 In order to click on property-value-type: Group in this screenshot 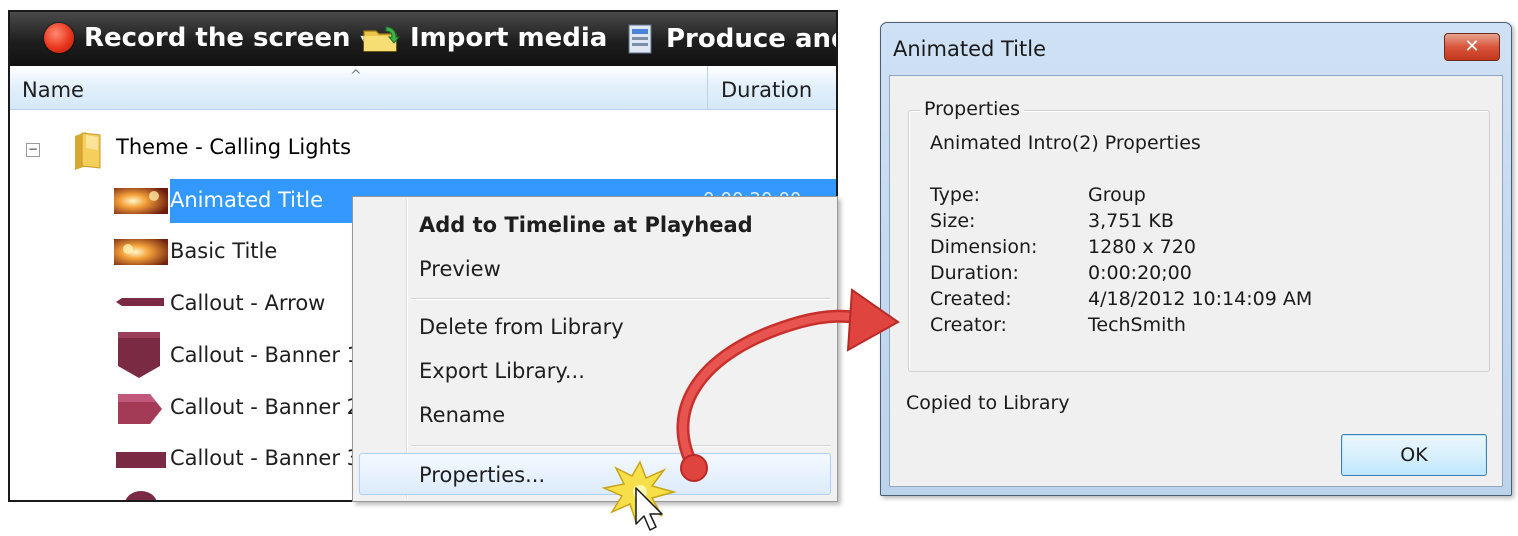, I will do `click(1117, 195)`.